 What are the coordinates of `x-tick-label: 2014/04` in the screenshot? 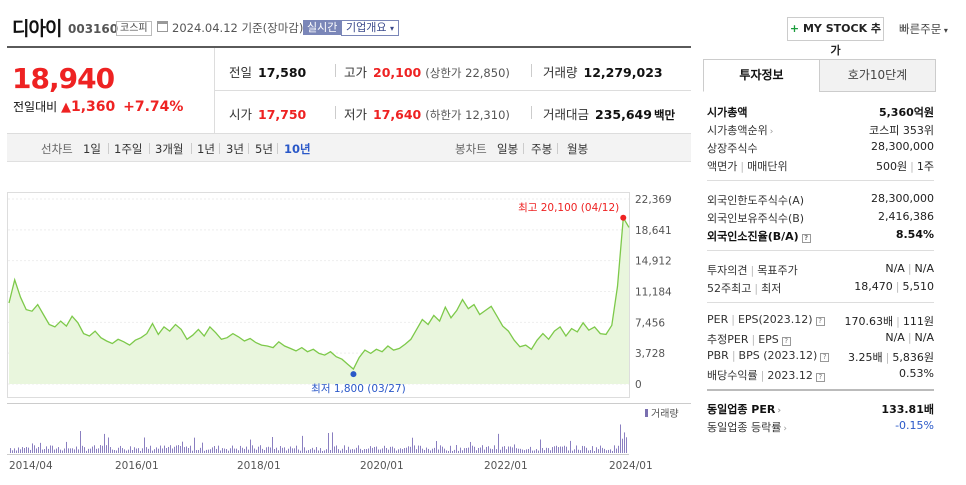 It's located at (31, 466).